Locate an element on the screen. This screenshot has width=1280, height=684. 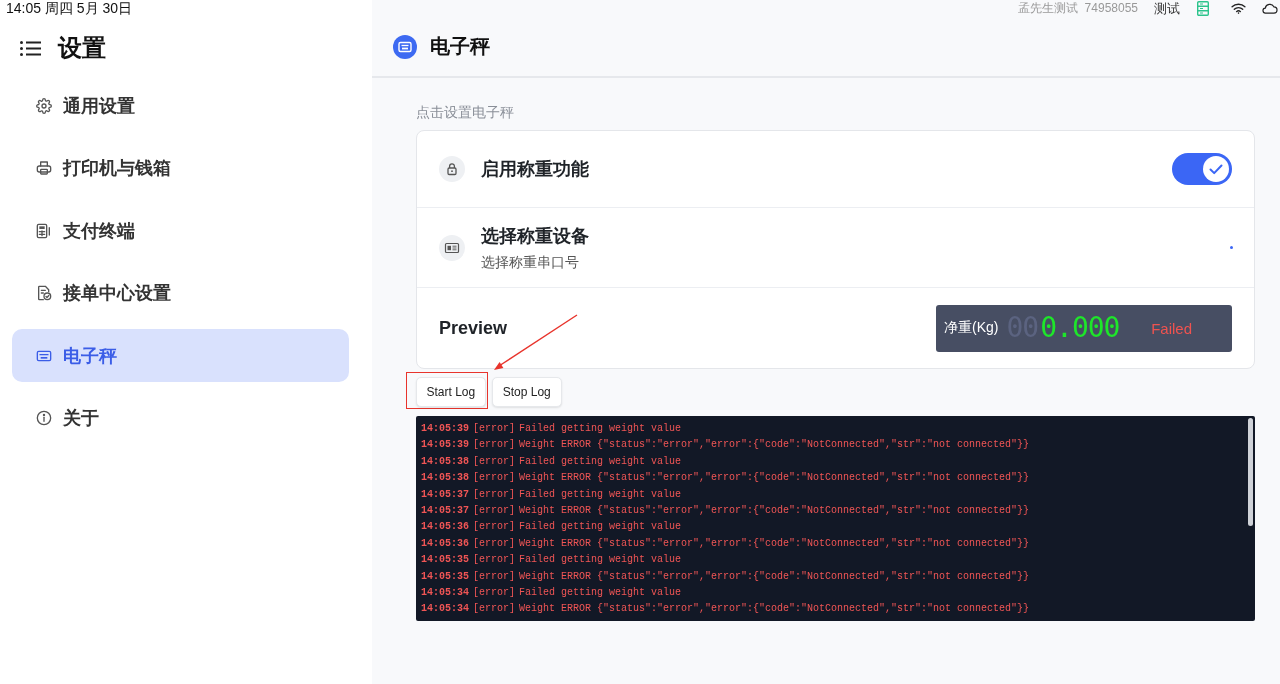
log-button: Start Log is located at coordinates (451, 391).